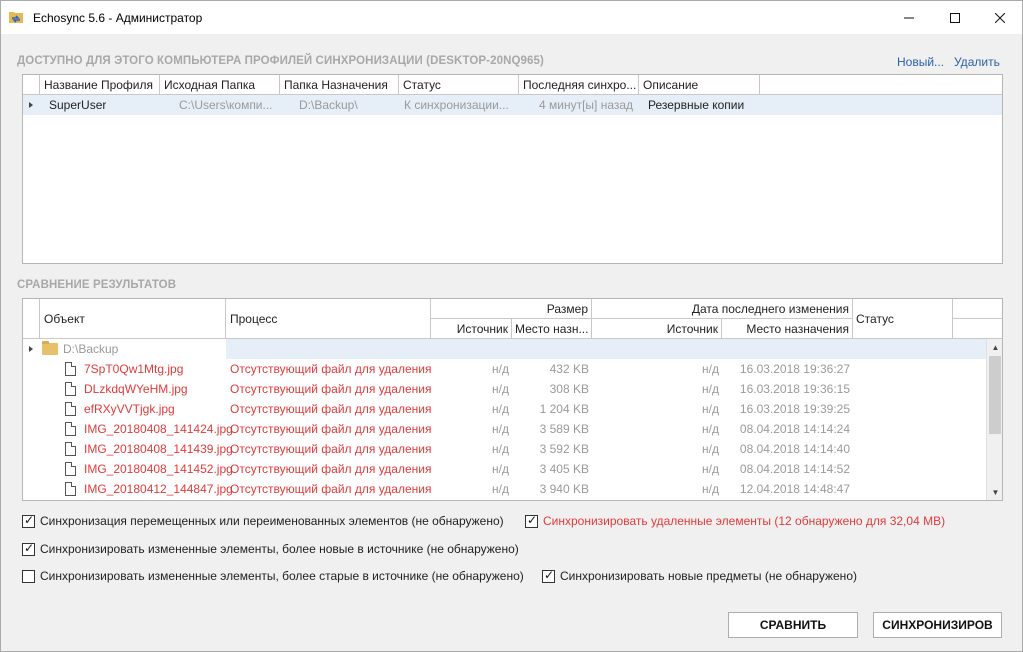 The width and height of the screenshot is (1023, 652). Describe the element at coordinates (977, 62) in the screenshot. I see `delete-profile-link: Удалить` at that location.